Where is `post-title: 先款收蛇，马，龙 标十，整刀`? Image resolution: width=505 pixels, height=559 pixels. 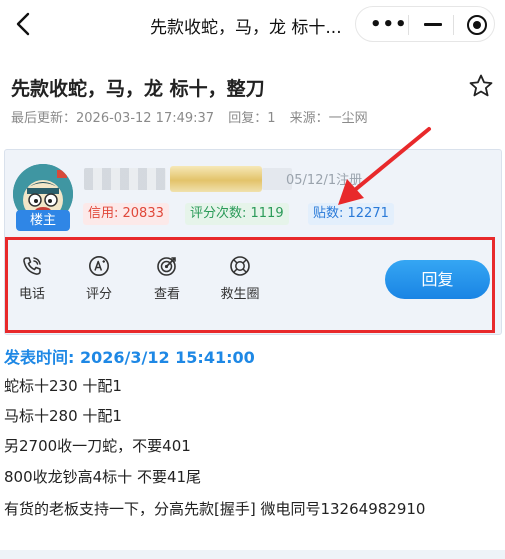 post-title: 先款收蛇，马，龙 标十，整刀 is located at coordinates (138, 89).